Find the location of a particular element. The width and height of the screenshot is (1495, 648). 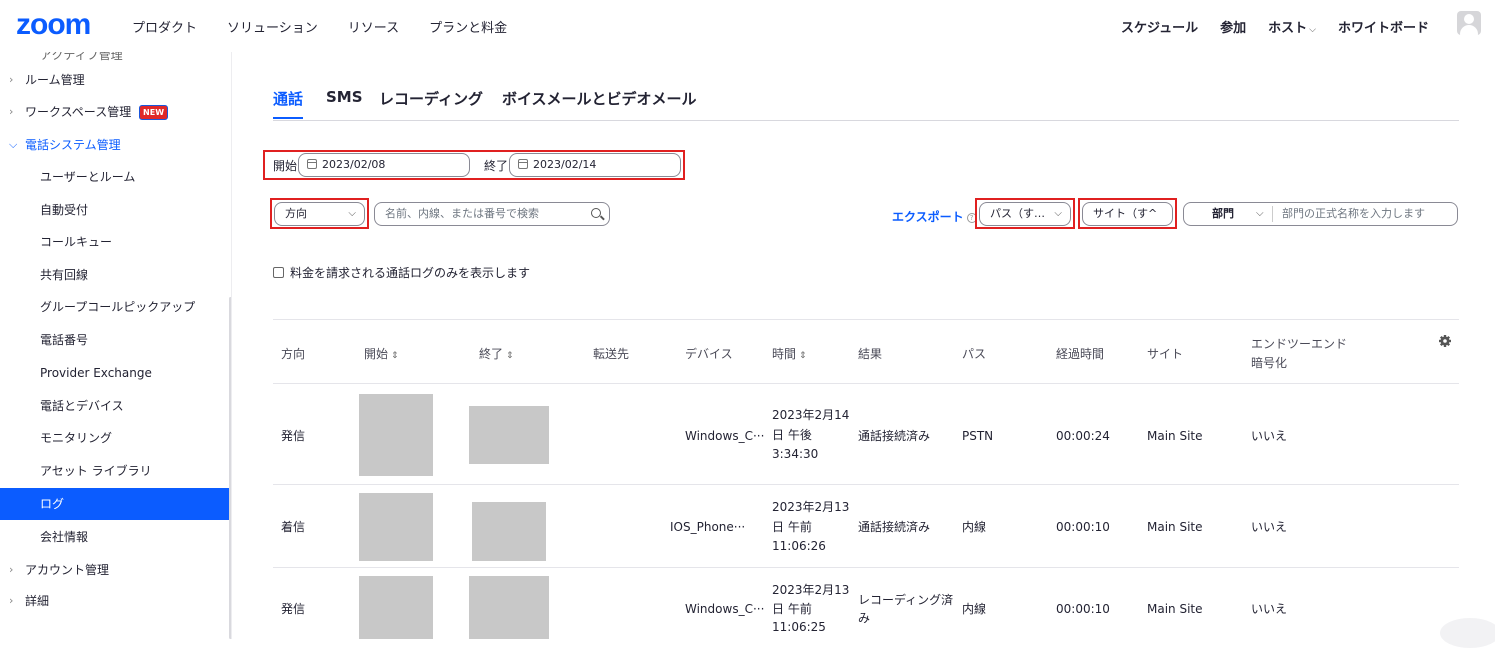

sidebar-item-room-management: › ルーム管理 is located at coordinates (114, 80).